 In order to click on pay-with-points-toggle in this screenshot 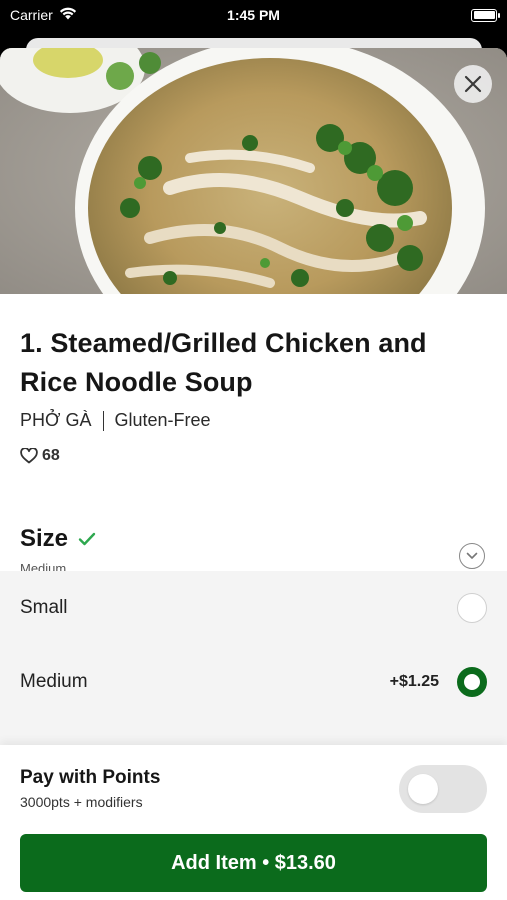, I will do `click(443, 789)`.